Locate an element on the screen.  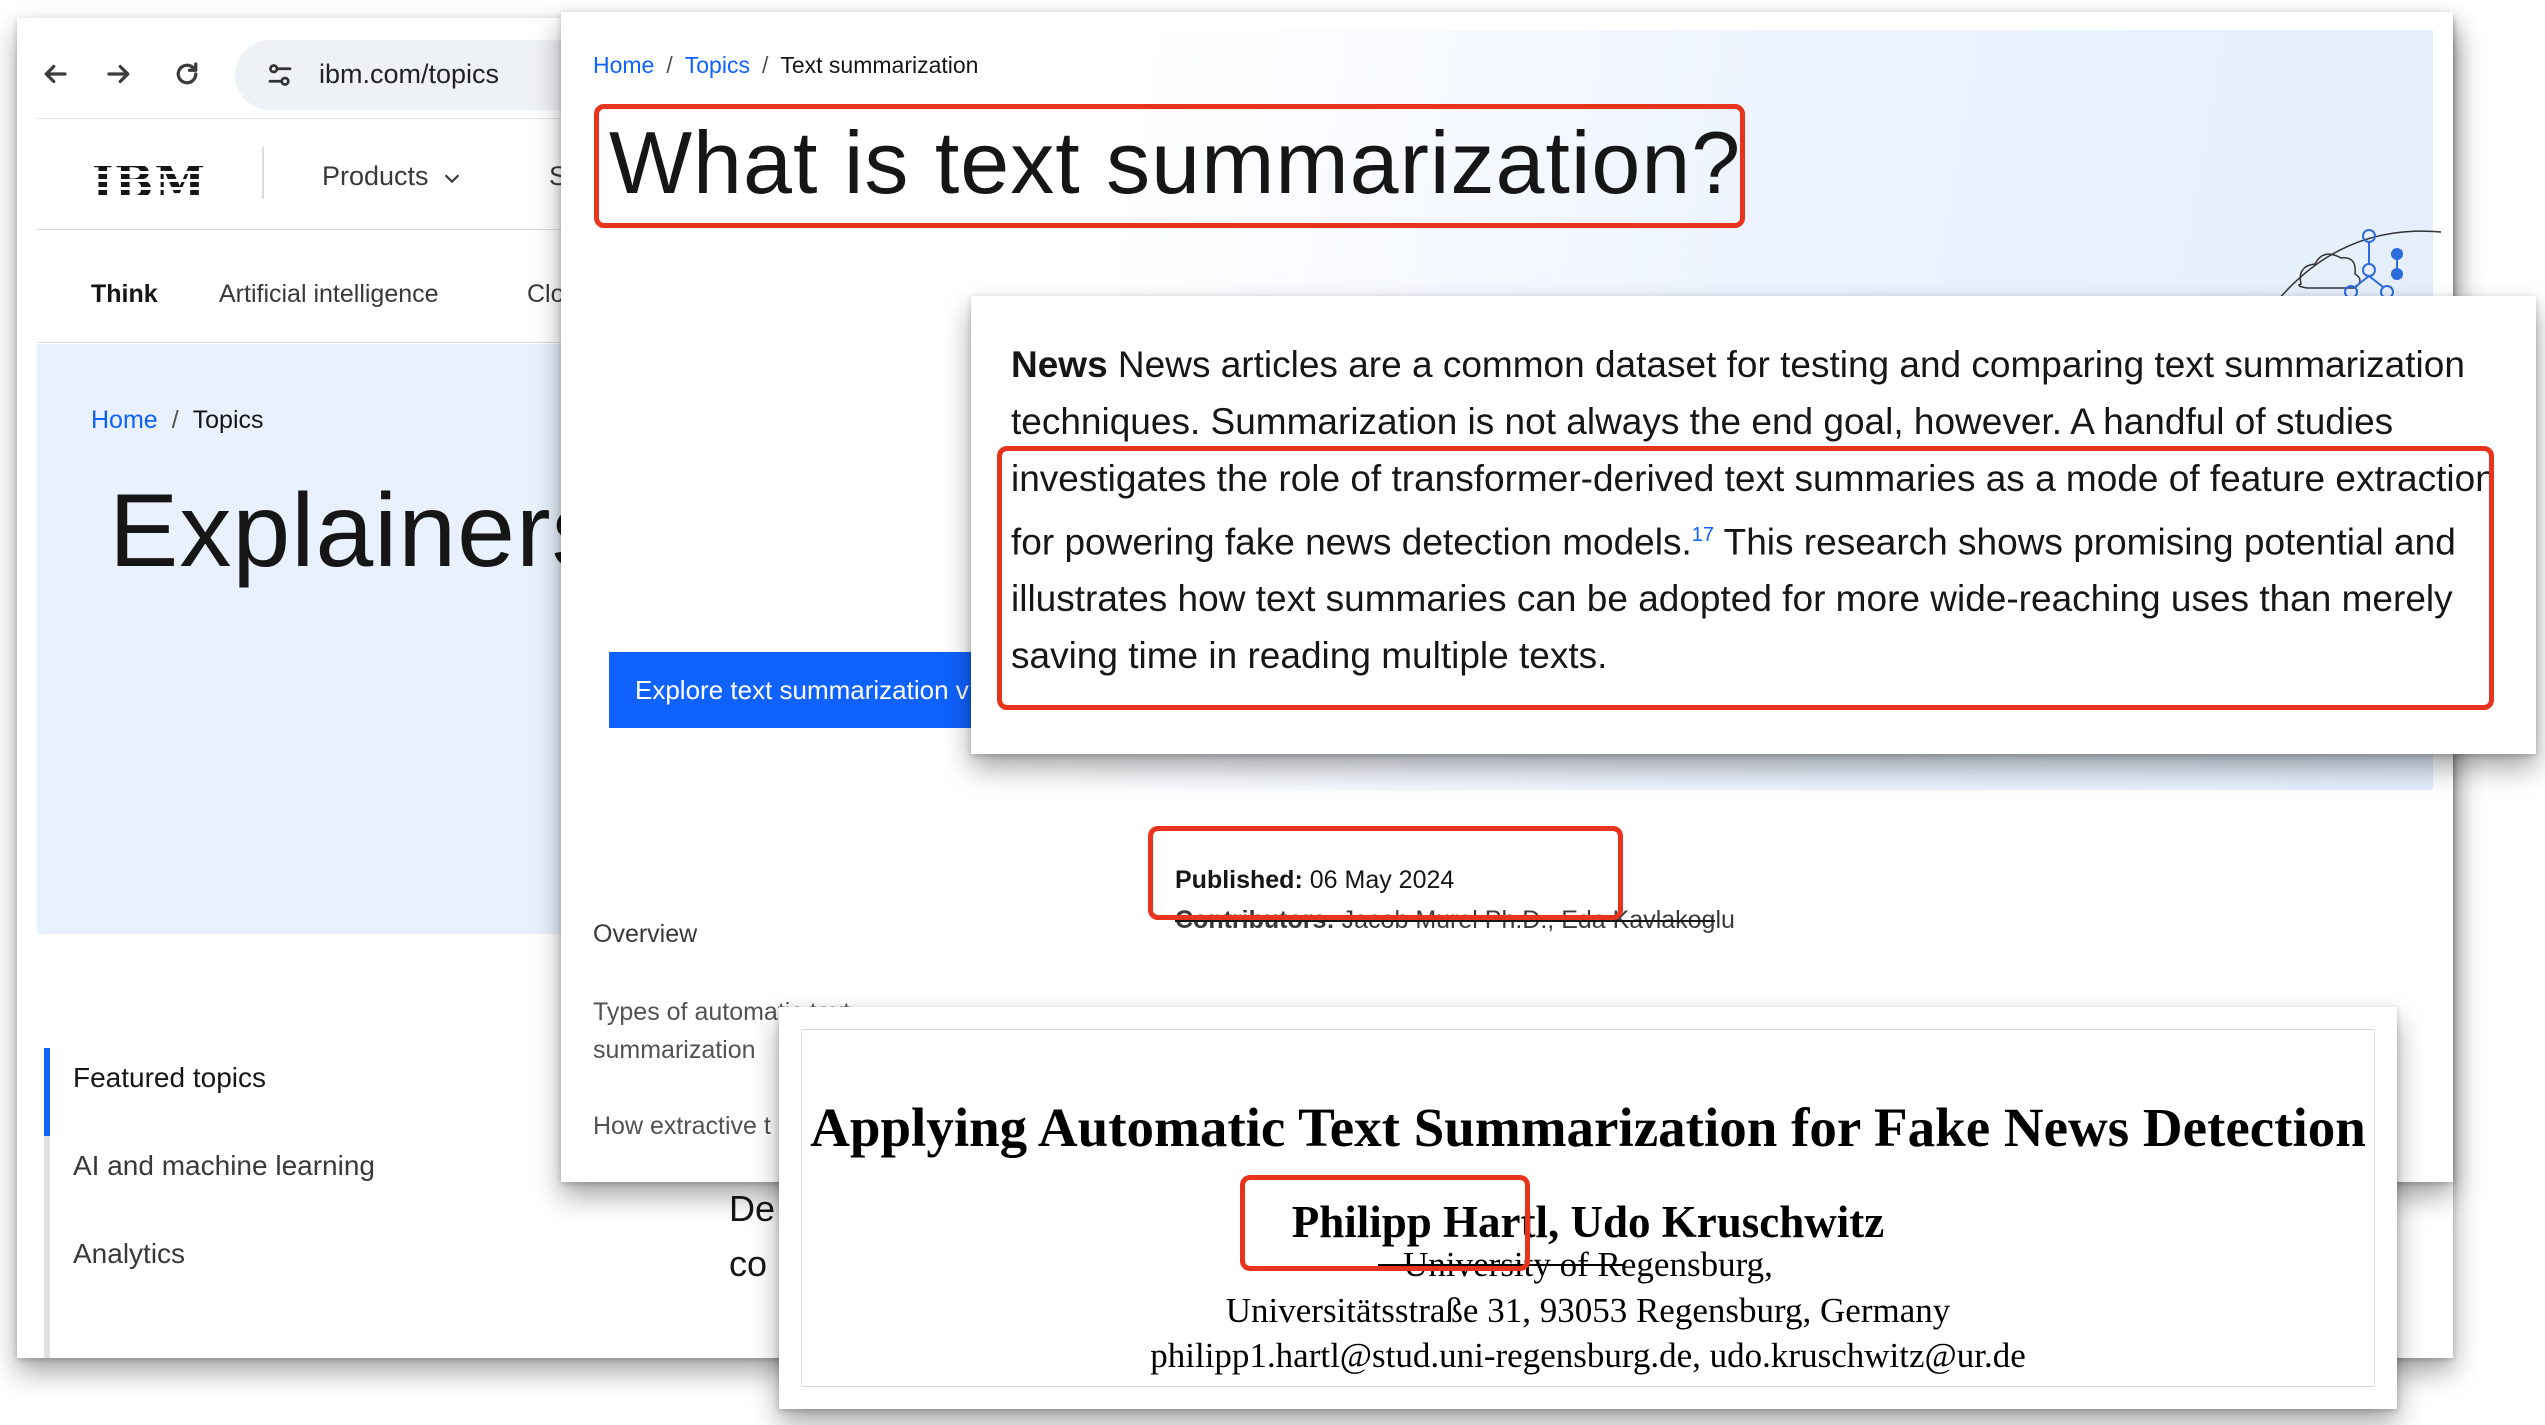
toc-overview: Overview is located at coordinates (645, 934).